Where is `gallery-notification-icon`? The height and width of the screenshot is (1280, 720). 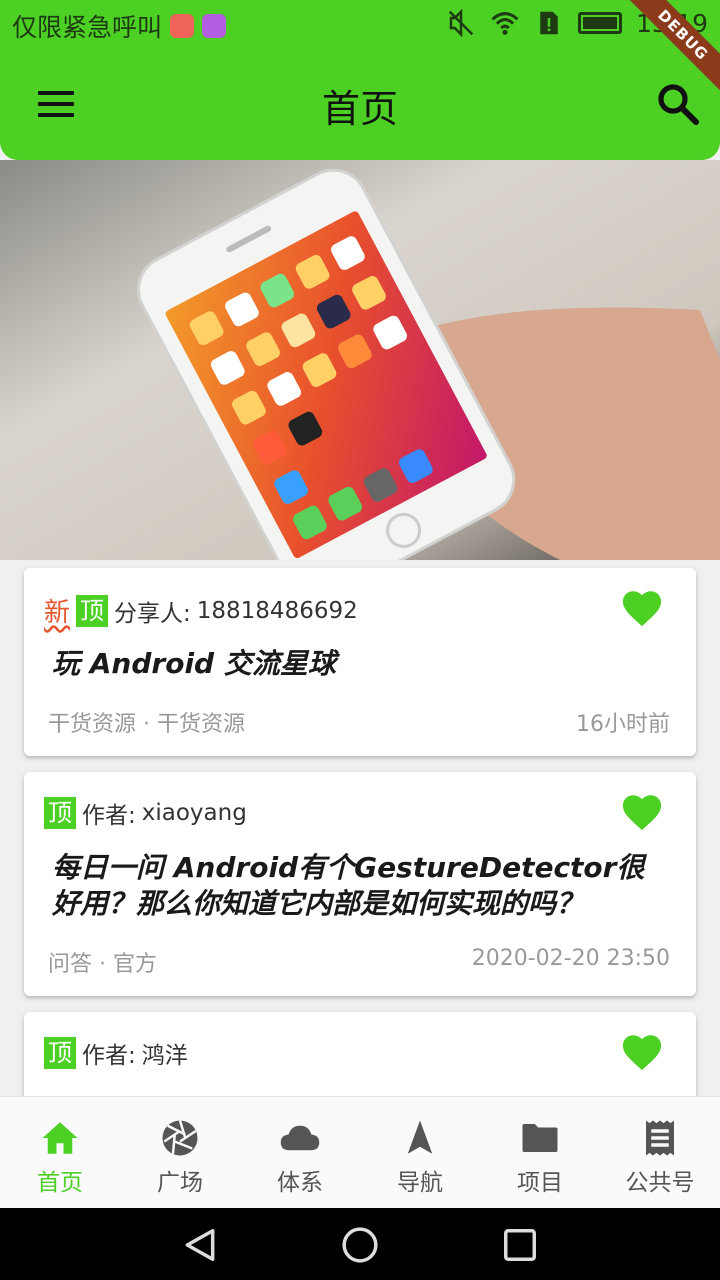 gallery-notification-icon is located at coordinates (214, 26).